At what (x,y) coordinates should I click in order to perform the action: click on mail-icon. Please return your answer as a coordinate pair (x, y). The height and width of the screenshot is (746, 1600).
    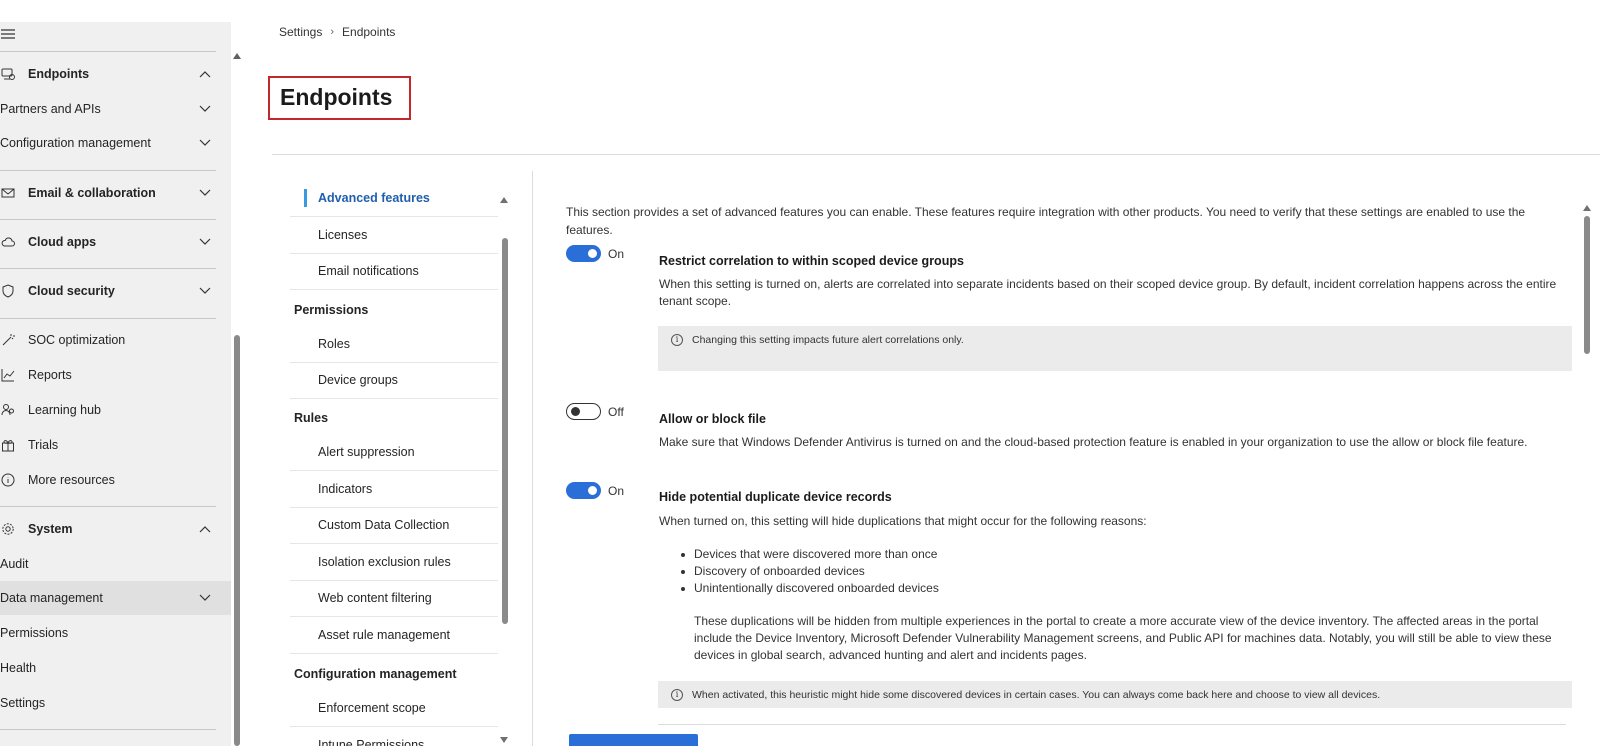
    Looking at the image, I should click on (8, 193).